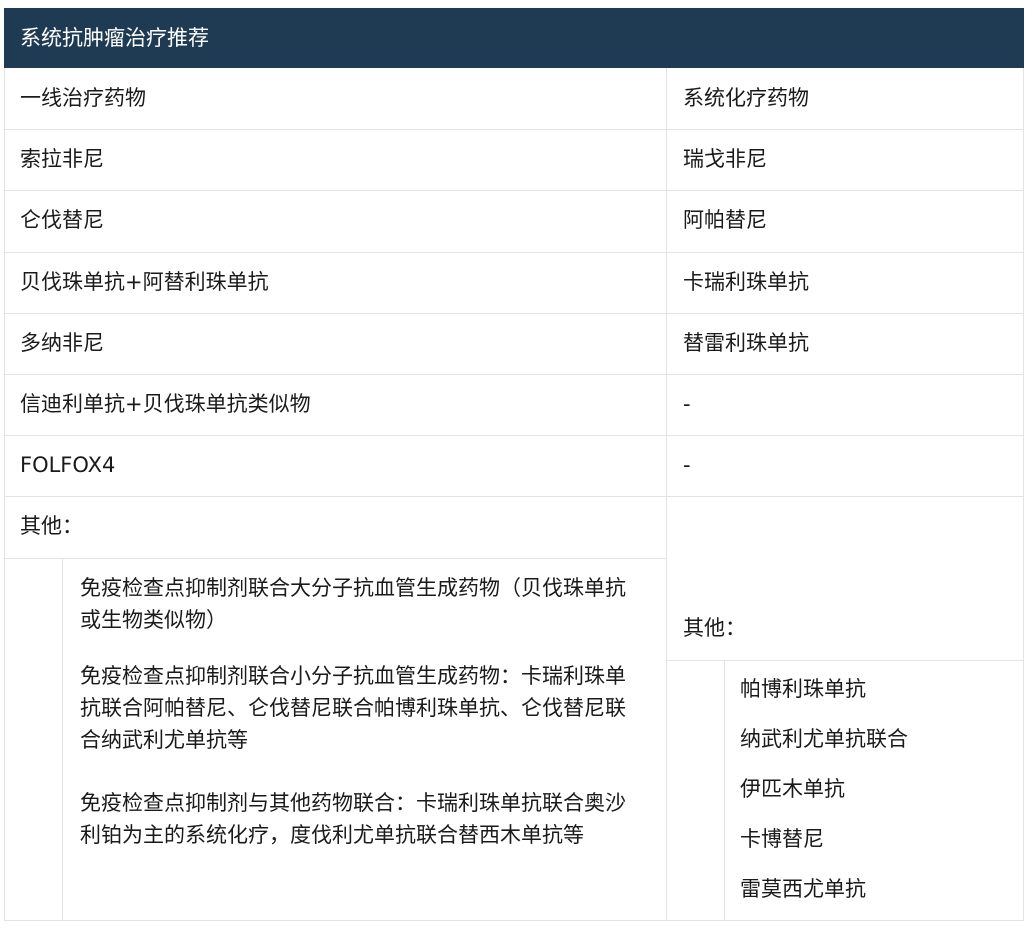 The width and height of the screenshot is (1036, 933). What do you see at coordinates (51, 526) in the screenshot?
I see `left-other-label: 其他：` at bounding box center [51, 526].